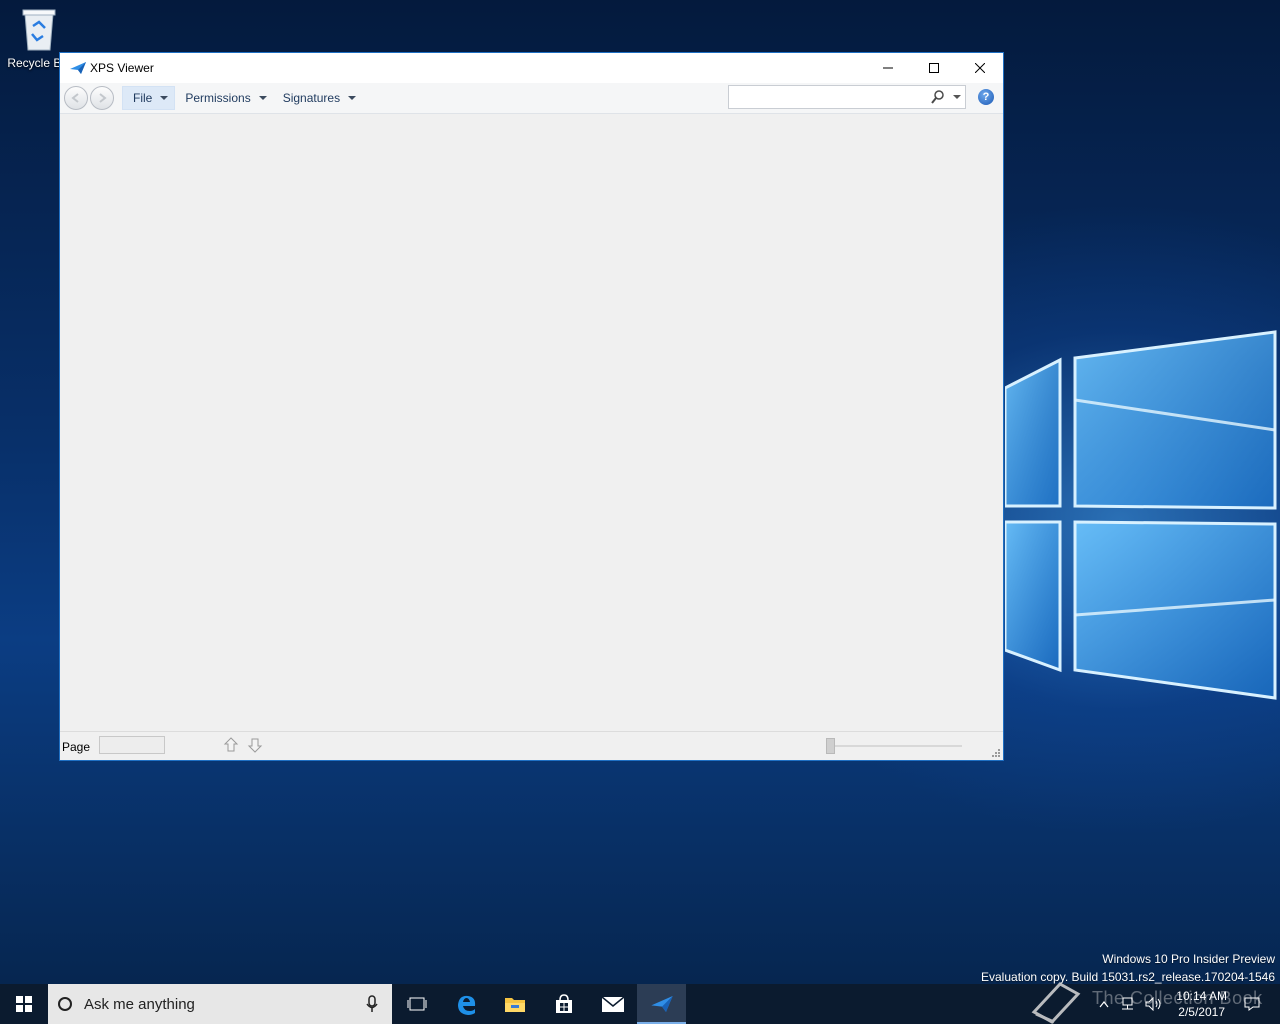  What do you see at coordinates (996, 753) in the screenshot?
I see `resize-grip-icon` at bounding box center [996, 753].